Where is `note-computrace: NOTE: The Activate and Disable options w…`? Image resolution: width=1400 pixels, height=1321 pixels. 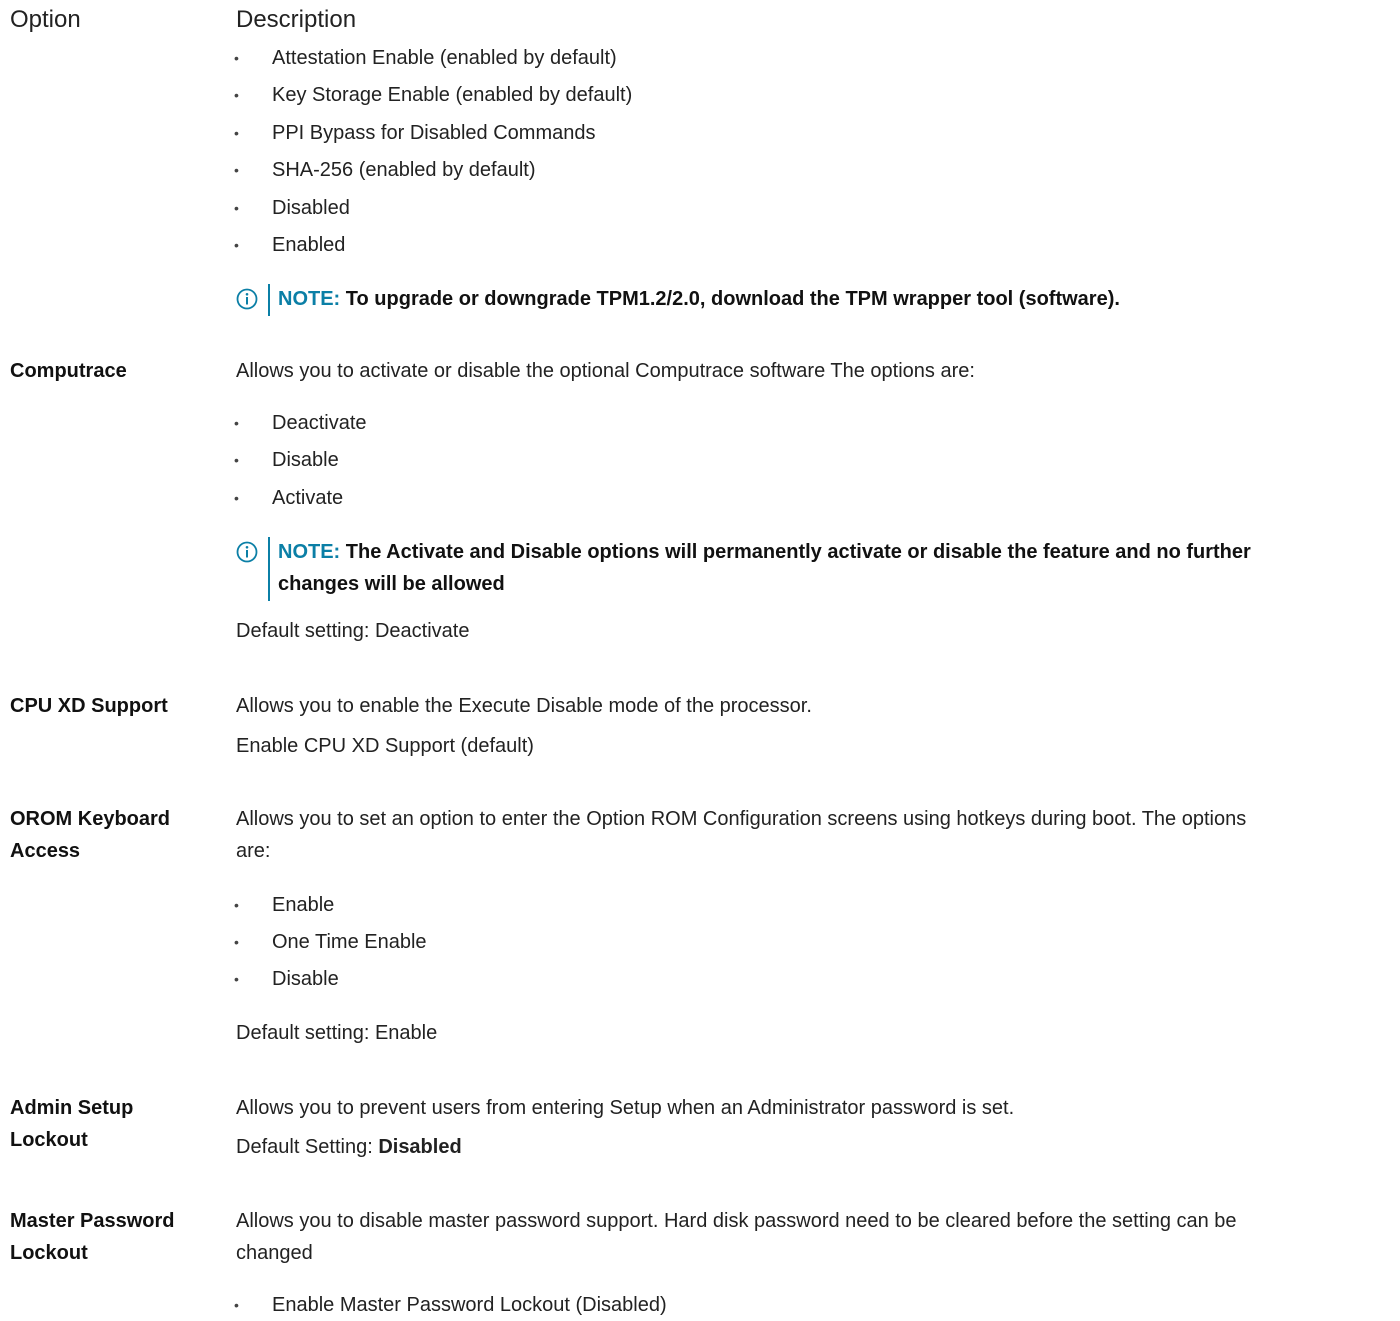
note-computrace: NOTE: The Activate and Disable options w… is located at coordinates (764, 552).